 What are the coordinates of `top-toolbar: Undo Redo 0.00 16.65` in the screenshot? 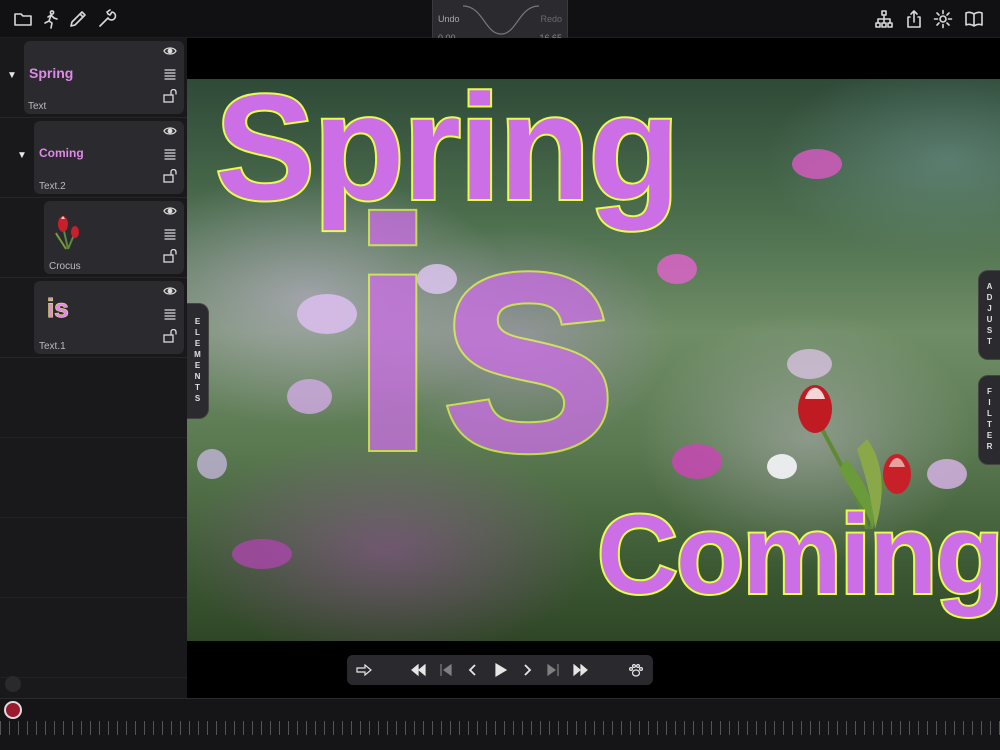 It's located at (500, 22).